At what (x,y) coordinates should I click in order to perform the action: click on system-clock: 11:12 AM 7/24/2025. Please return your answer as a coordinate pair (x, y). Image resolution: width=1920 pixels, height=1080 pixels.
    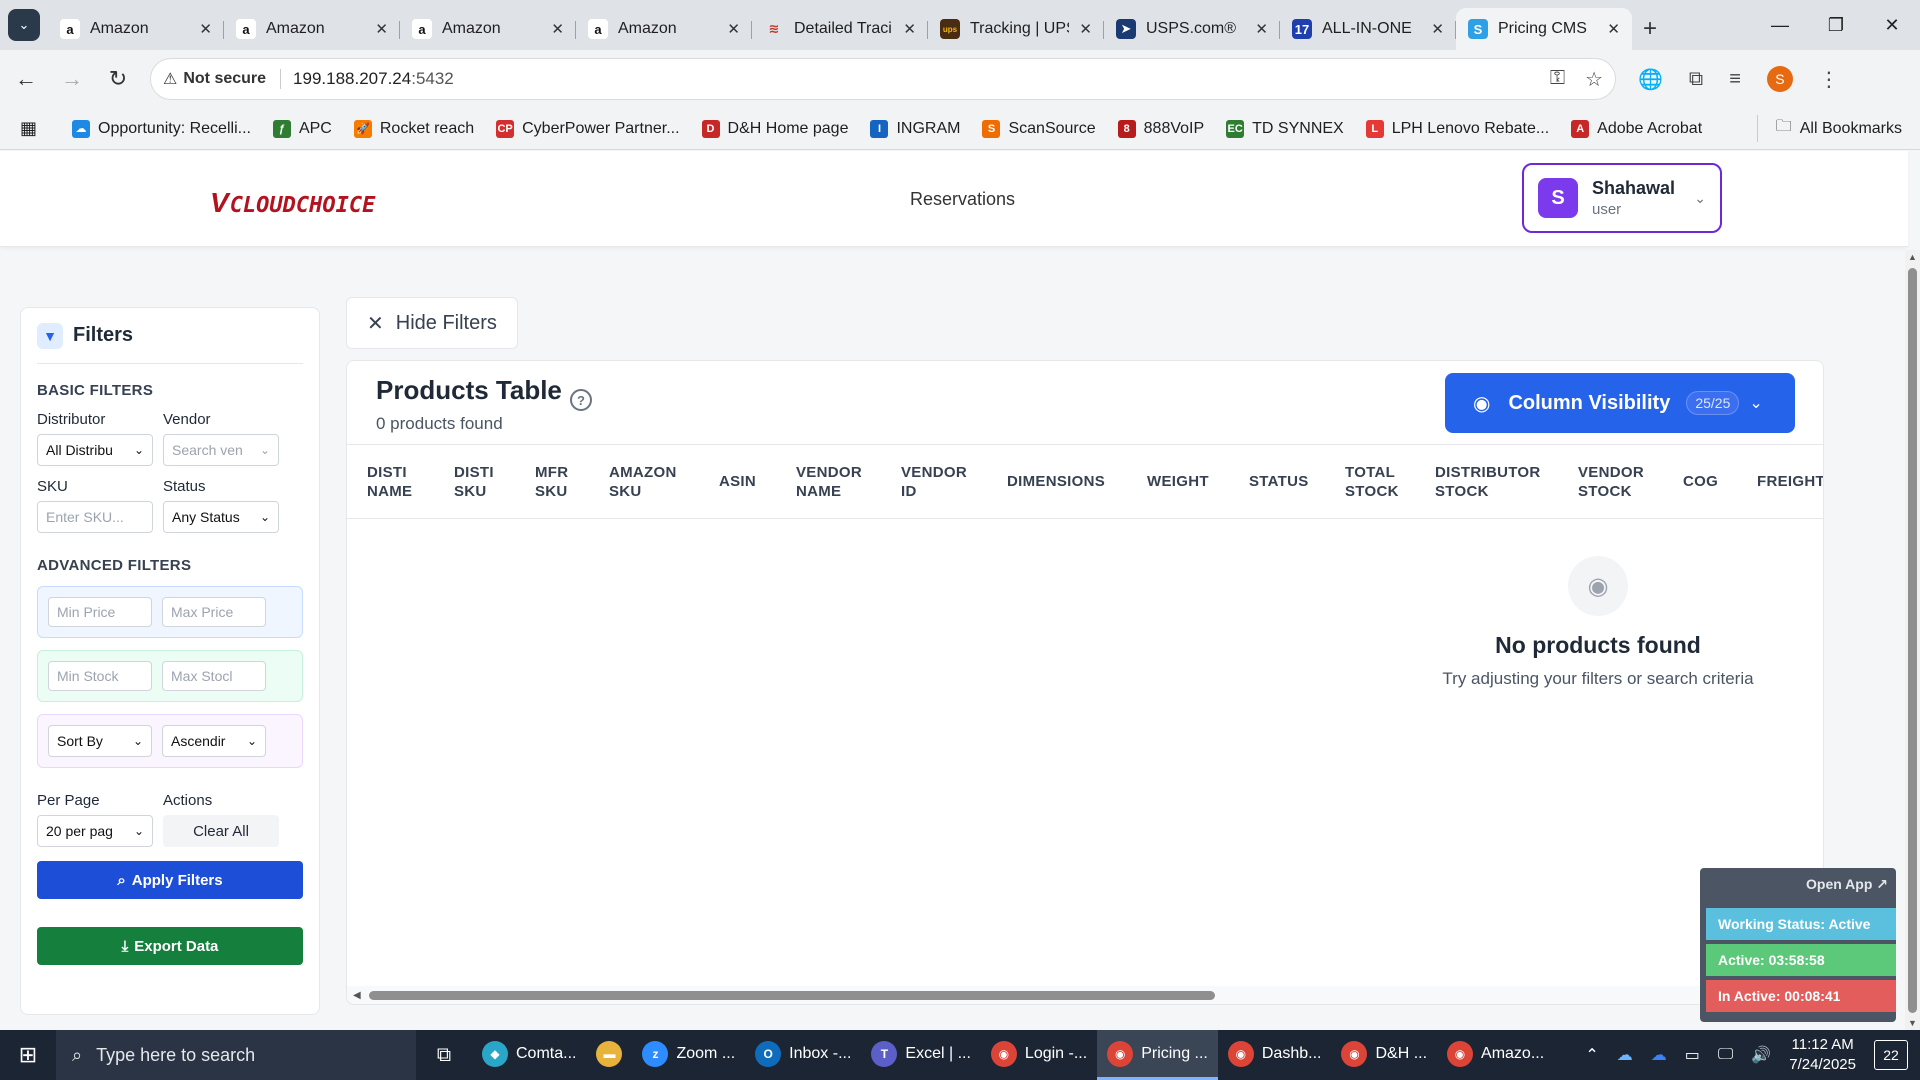
    Looking at the image, I should click on (1822, 1055).